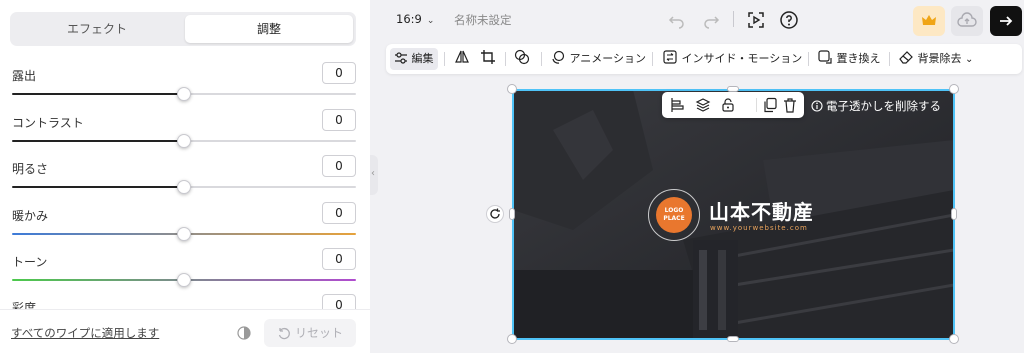 The image size is (1024, 353). What do you see at coordinates (608, 58) in the screenshot?
I see `animation-label: アニメーション` at bounding box center [608, 58].